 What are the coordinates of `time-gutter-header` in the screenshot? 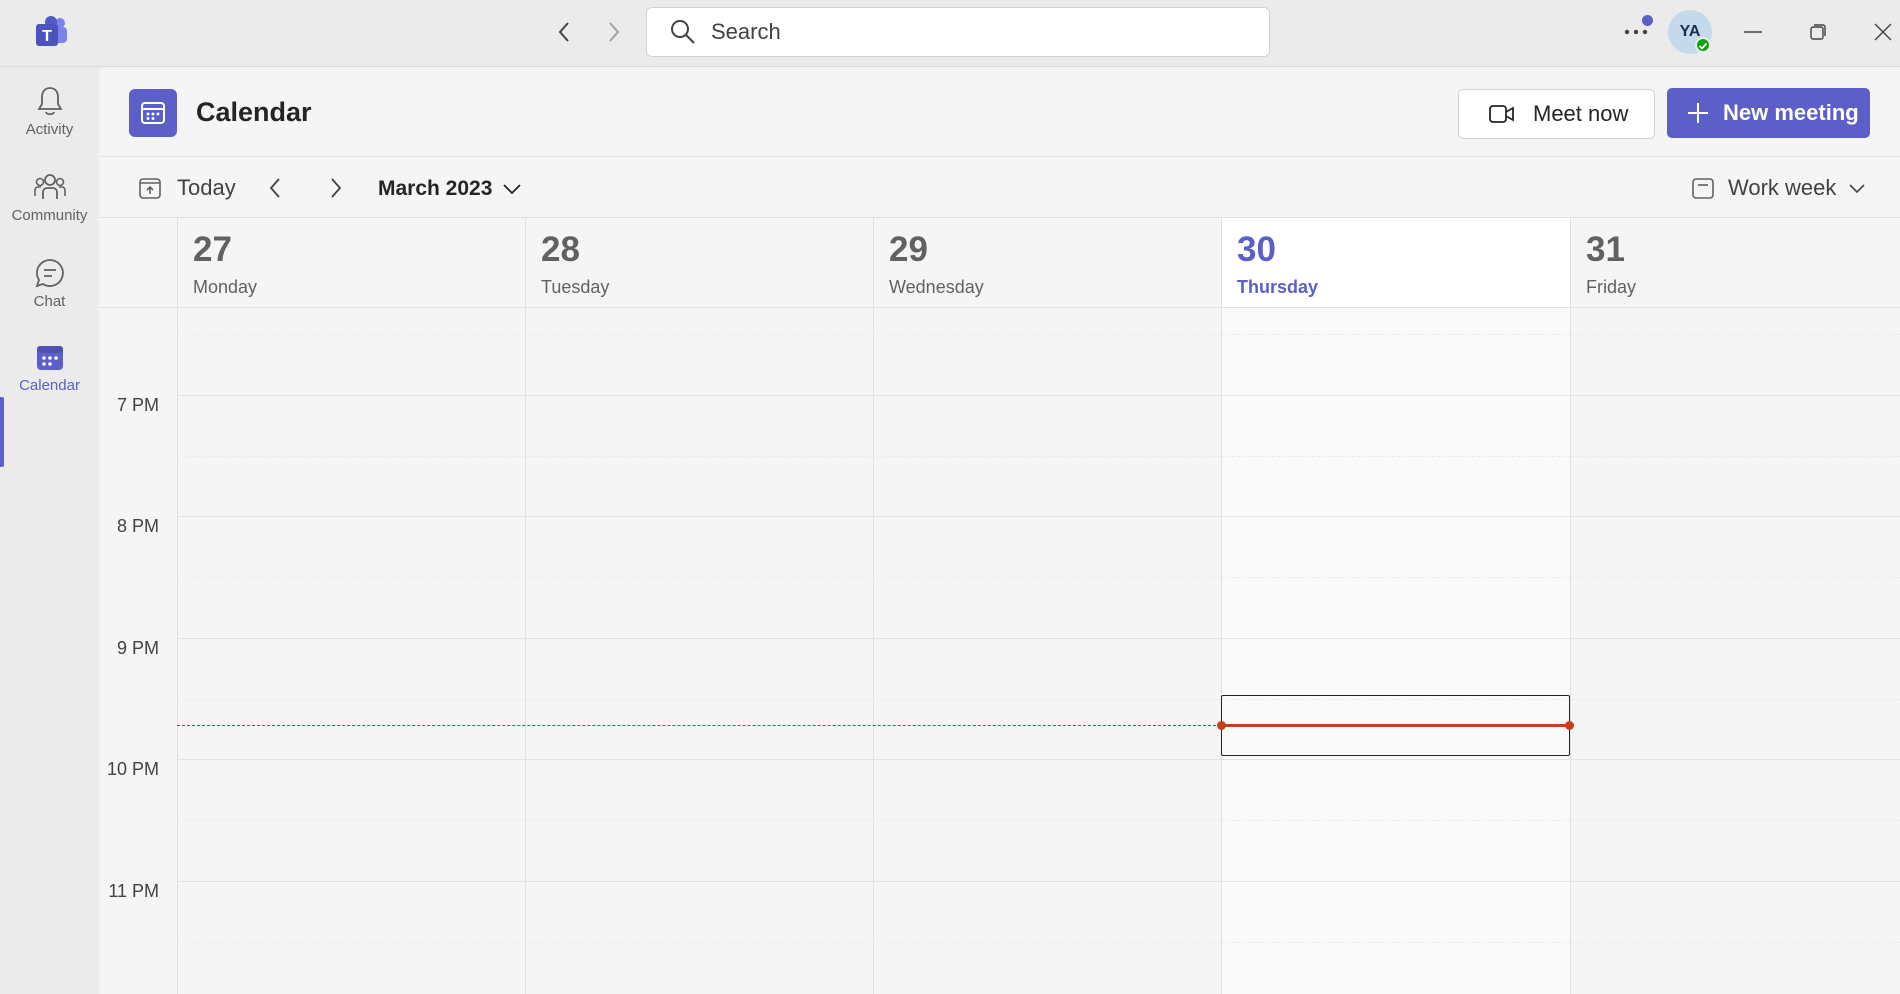 It's located at (138, 263).